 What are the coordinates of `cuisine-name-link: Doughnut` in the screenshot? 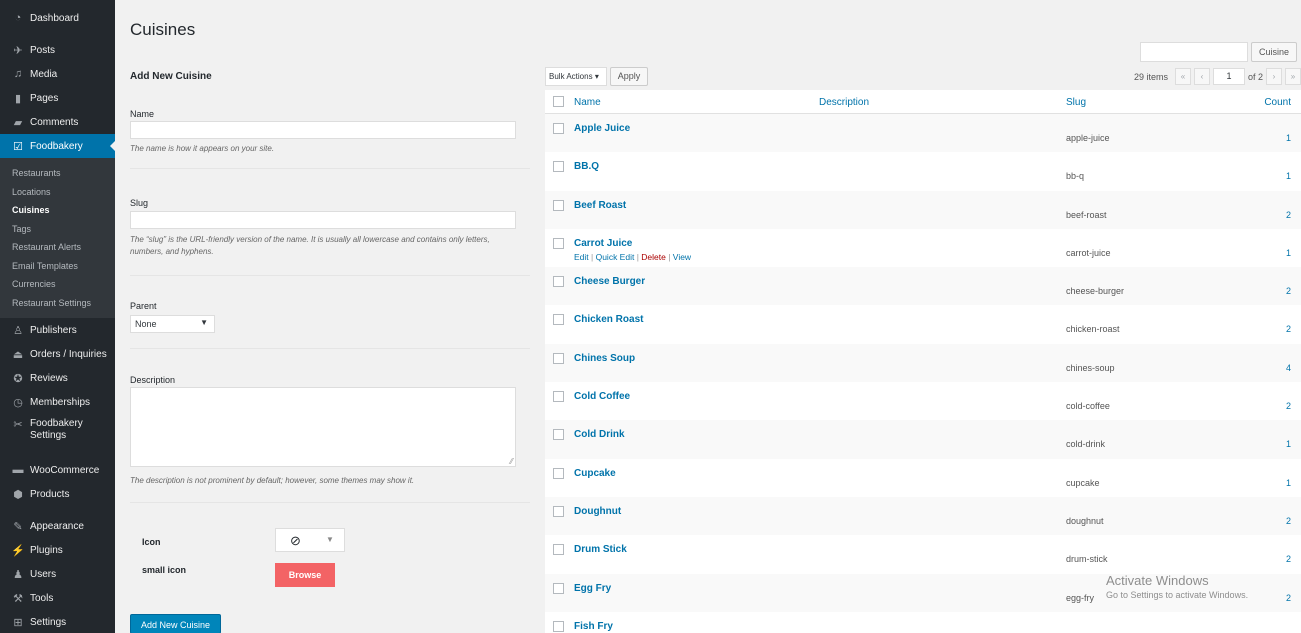 It's located at (597, 511).